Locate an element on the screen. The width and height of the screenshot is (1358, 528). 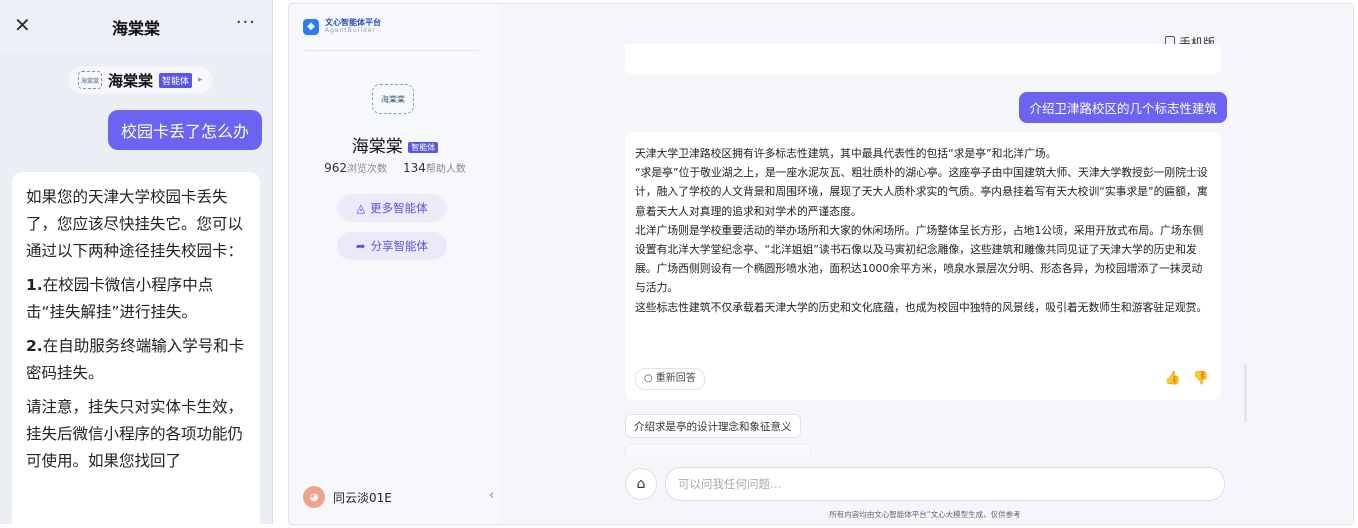
brand-text: 文心智能体平台 AgentBuilder is located at coordinates (353, 26).